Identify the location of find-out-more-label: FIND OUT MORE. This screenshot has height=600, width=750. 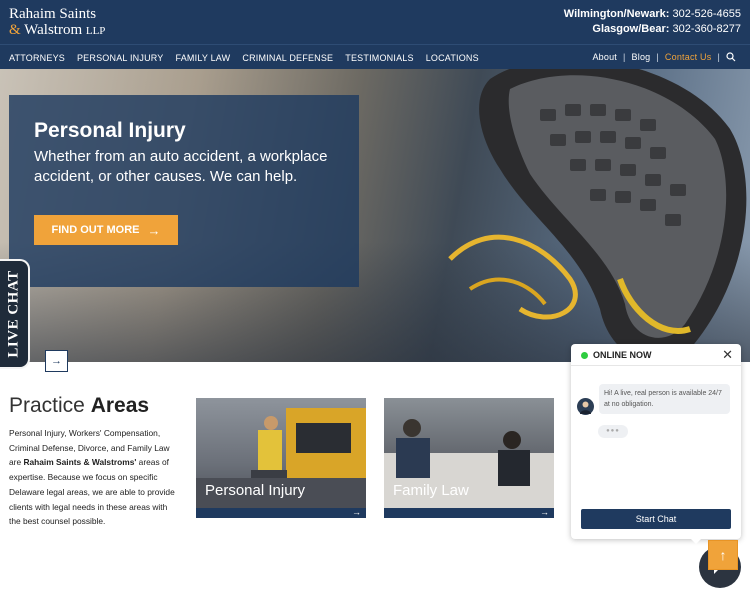
(95, 230).